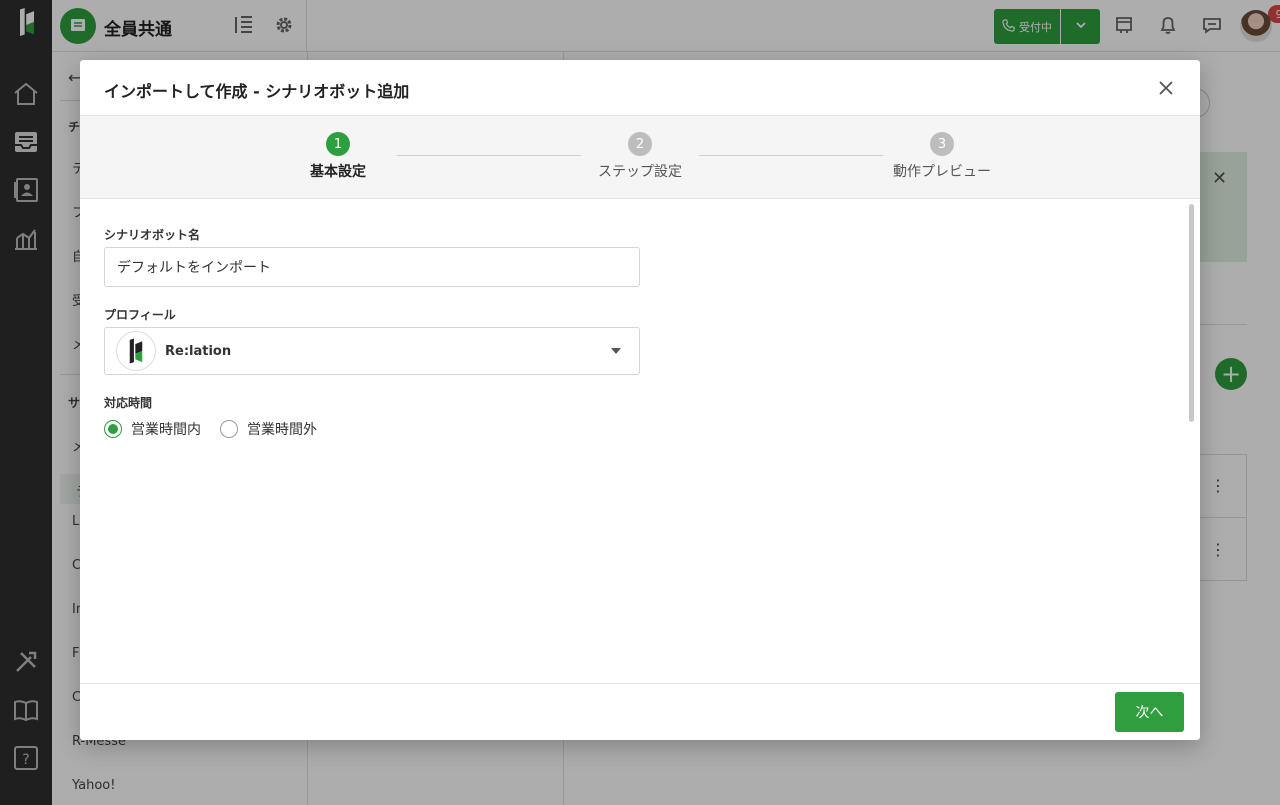 Image resolution: width=1280 pixels, height=805 pixels. Describe the element at coordinates (640, 711) in the screenshot. I see `modal-footer: 次へ` at that location.